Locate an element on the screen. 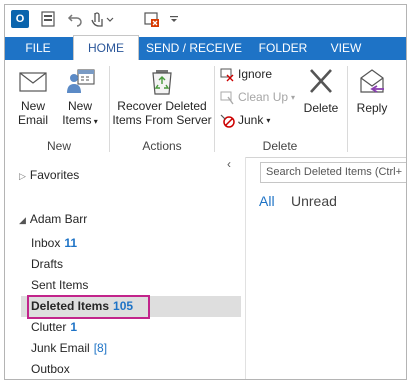 The height and width of the screenshot is (386, 413). outlook-app-icon: O is located at coordinates (20, 19).